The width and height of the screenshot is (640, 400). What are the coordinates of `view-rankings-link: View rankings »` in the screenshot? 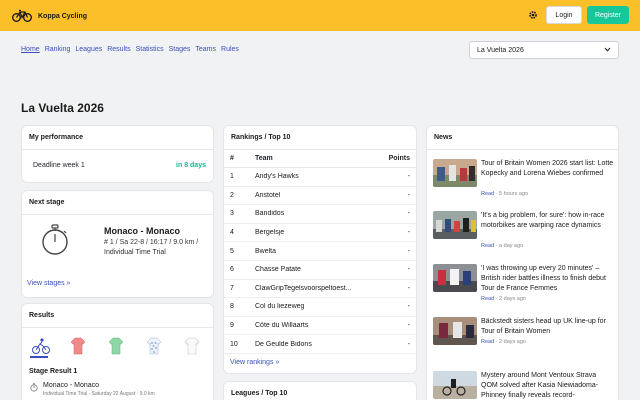 It's located at (254, 362).